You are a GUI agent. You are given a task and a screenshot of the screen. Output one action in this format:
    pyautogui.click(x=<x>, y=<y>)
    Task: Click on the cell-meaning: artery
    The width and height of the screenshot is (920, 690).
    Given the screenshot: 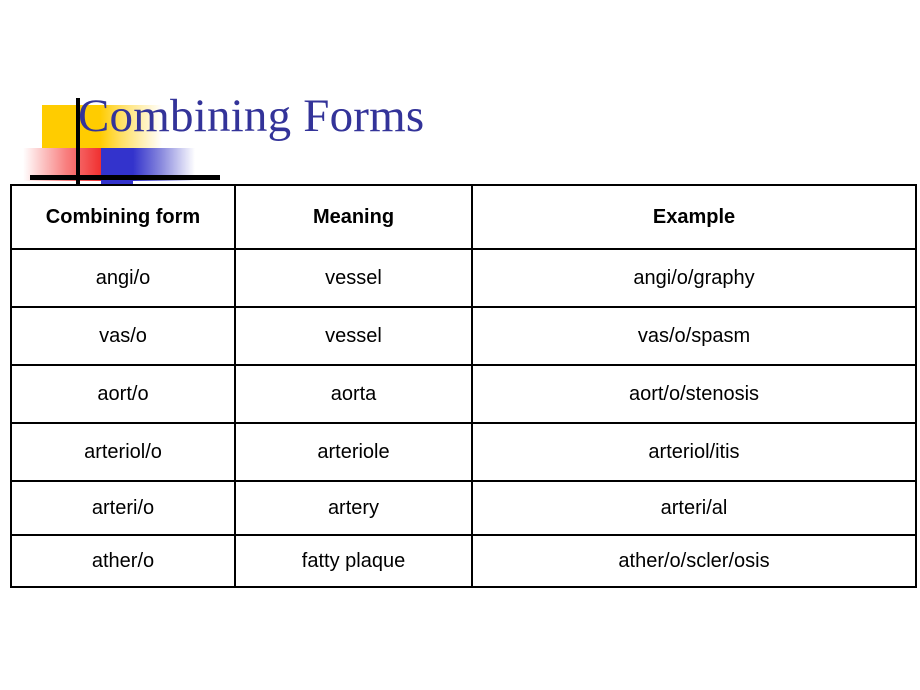 What is the action you would take?
    pyautogui.click(x=353, y=508)
    